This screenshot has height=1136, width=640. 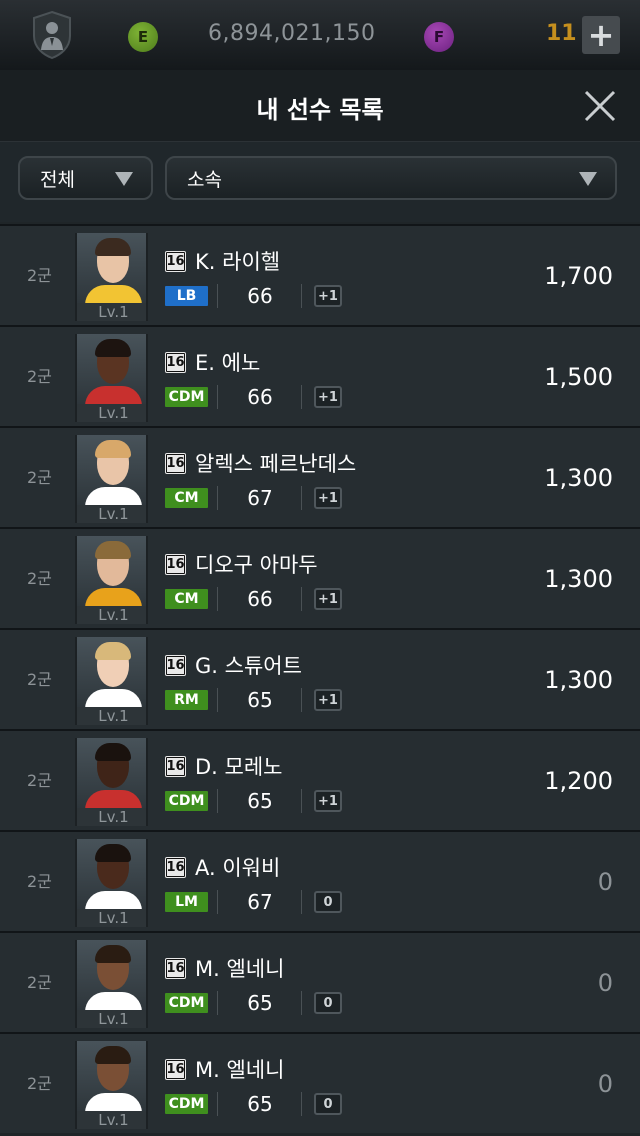 I want to click on player-name: M. 엘네니, so click(x=240, y=1070).